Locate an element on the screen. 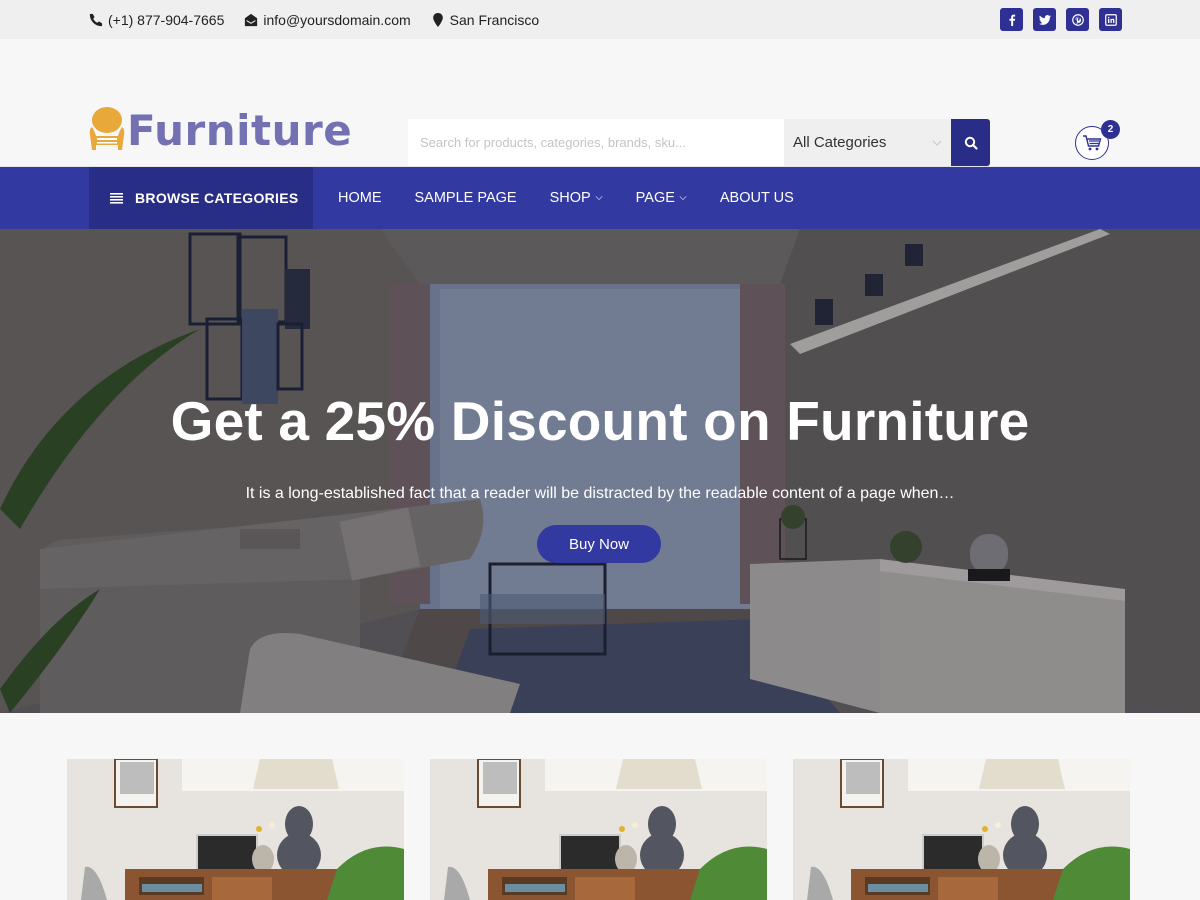 The image size is (1200, 900). map-pin-icon is located at coordinates (437, 19).